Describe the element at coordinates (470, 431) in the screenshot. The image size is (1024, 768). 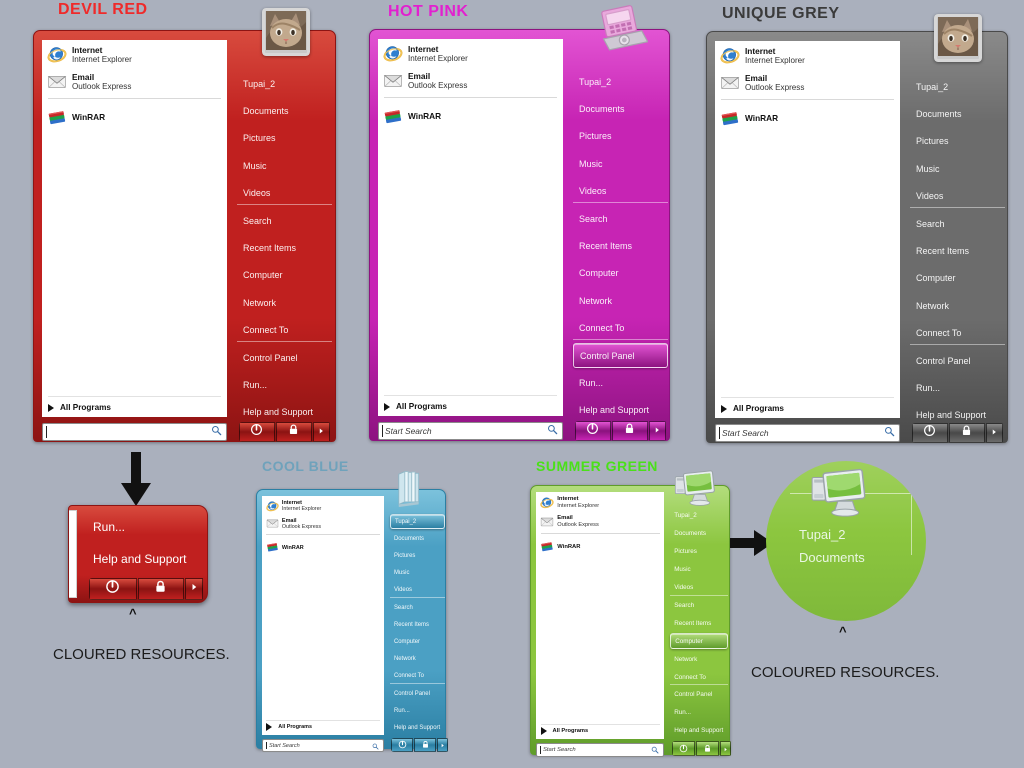
I see `start-search-box-hot-pink: Start Search` at that location.